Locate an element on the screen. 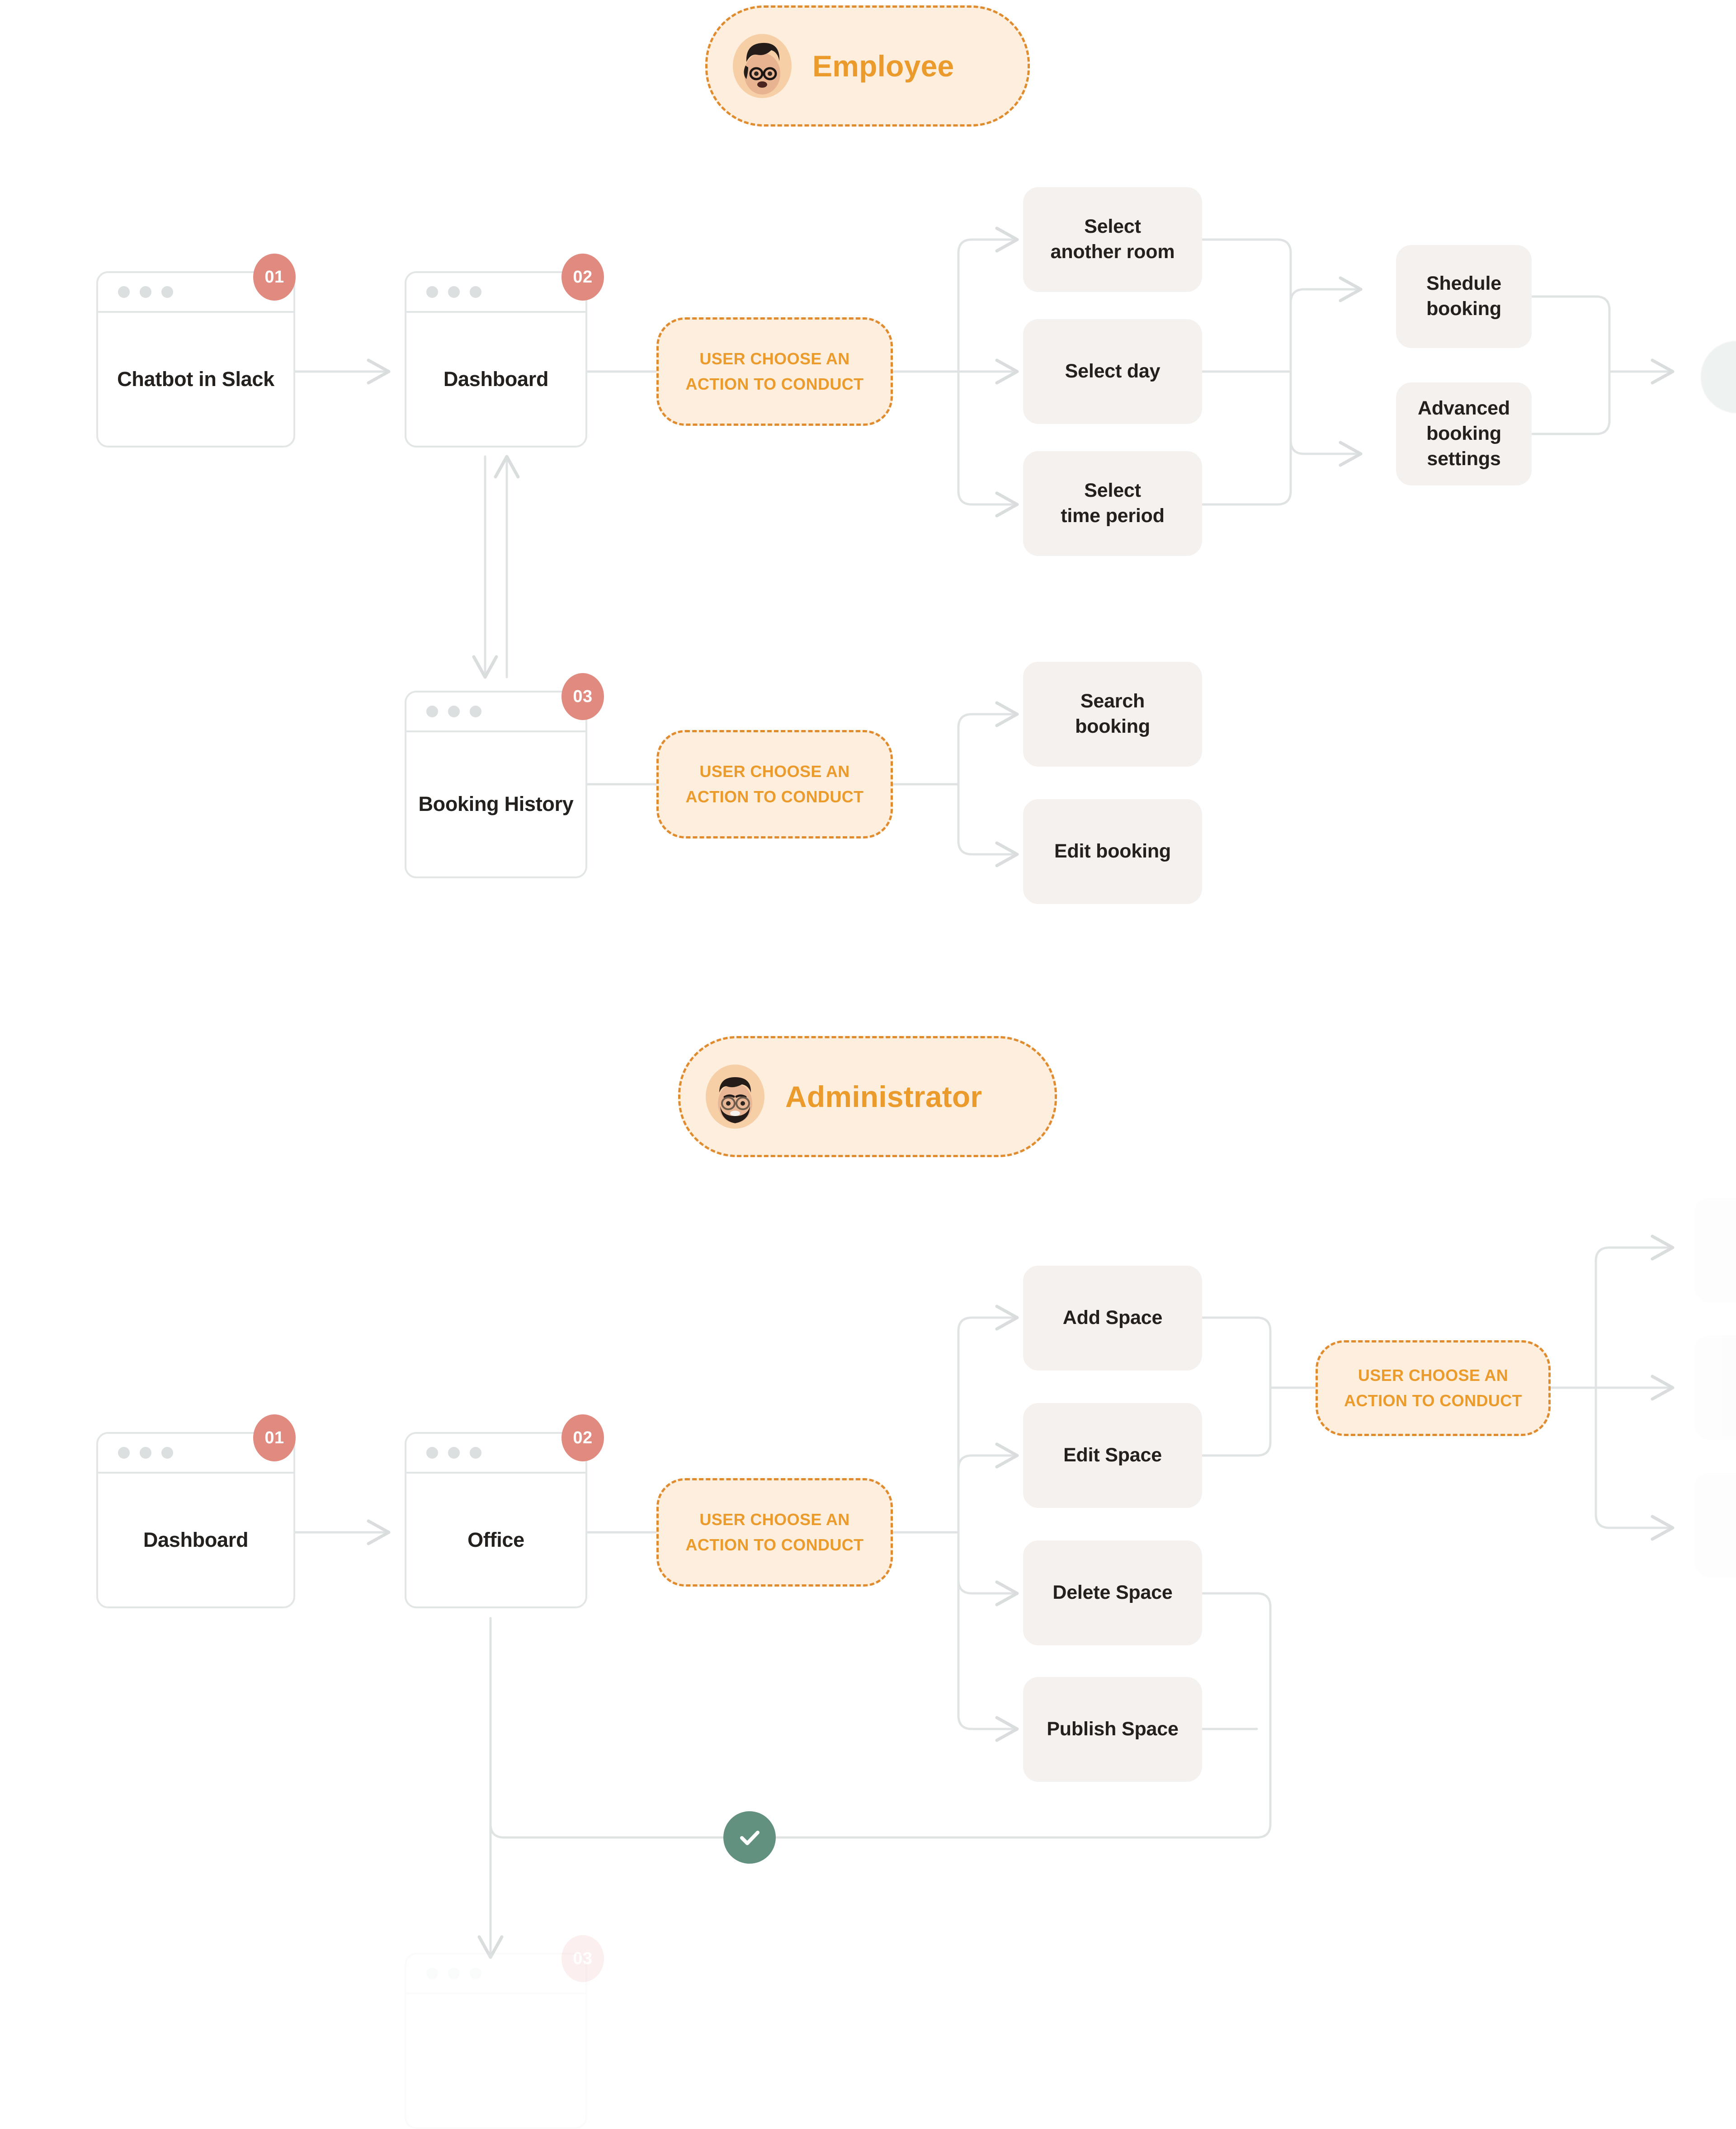 This screenshot has height=2129, width=1736. action-shedule-booking: Shedule booking is located at coordinates (1464, 296).